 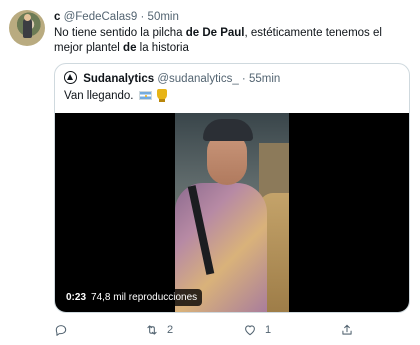 What do you see at coordinates (145, 95) in the screenshot?
I see `argentina-flag-icon` at bounding box center [145, 95].